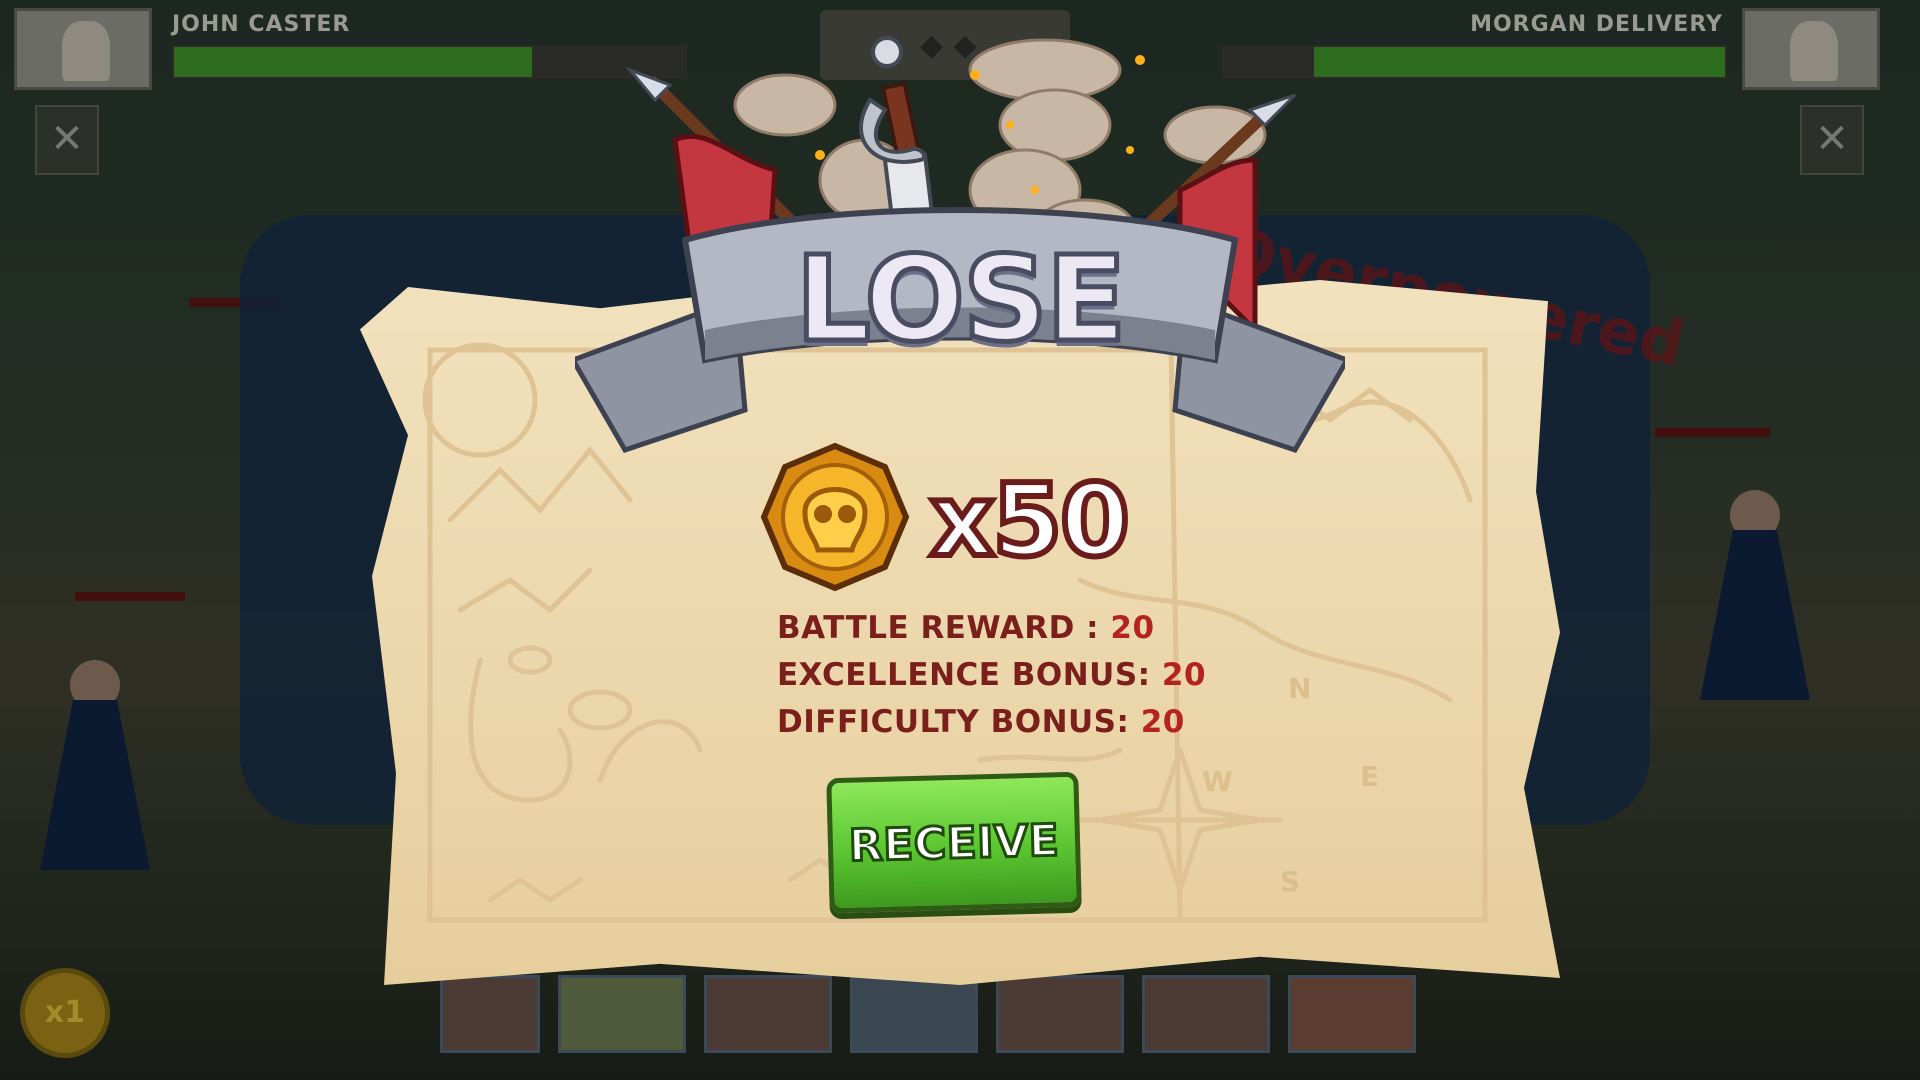  What do you see at coordinates (353, 62) in the screenshot?
I see `player-left-health-bar` at bounding box center [353, 62].